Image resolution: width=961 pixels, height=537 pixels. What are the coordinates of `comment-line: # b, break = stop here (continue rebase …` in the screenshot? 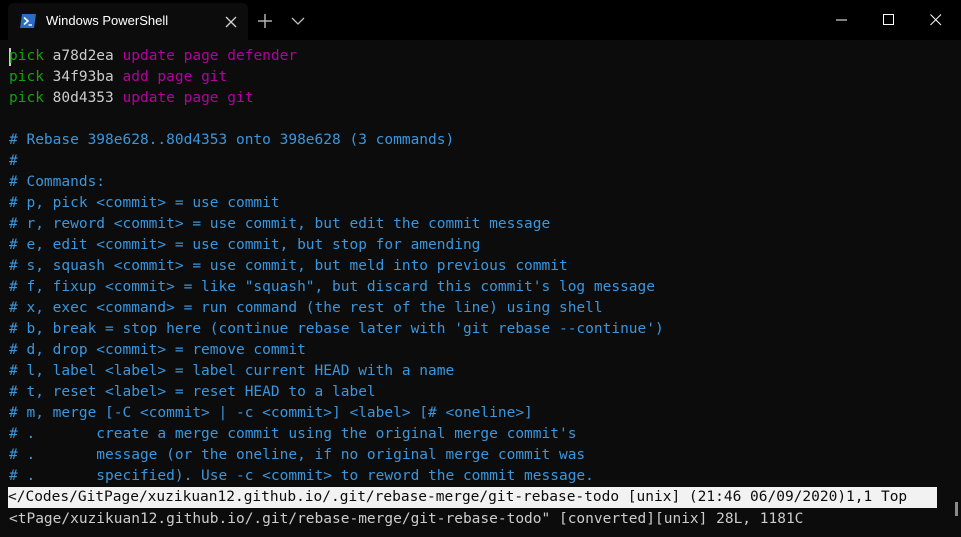 It's located at (336, 329).